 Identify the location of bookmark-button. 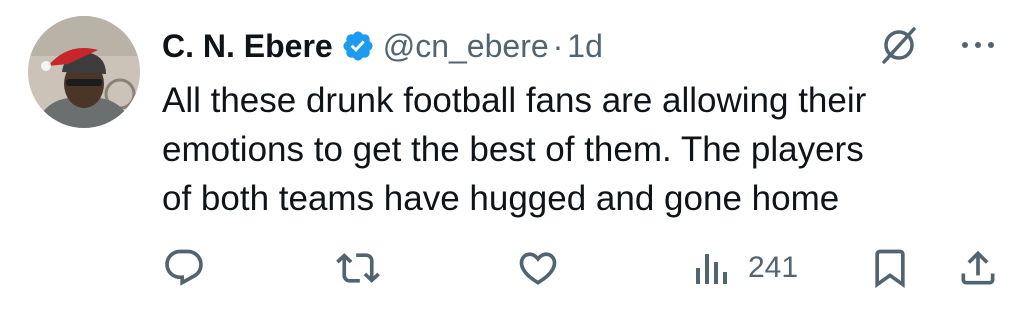
(890, 268).